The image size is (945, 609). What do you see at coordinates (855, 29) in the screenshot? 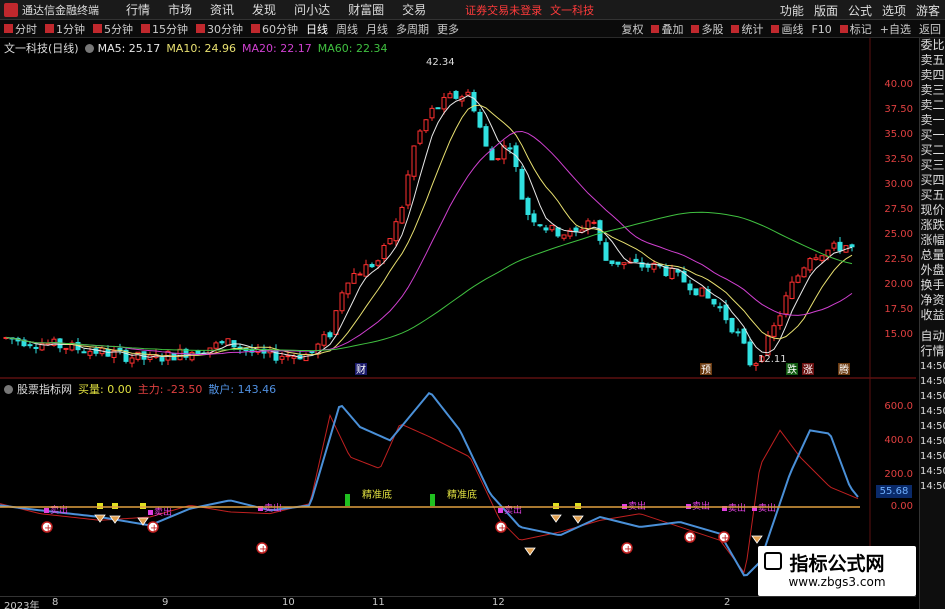
I see `tool-mark: 标记` at bounding box center [855, 29].